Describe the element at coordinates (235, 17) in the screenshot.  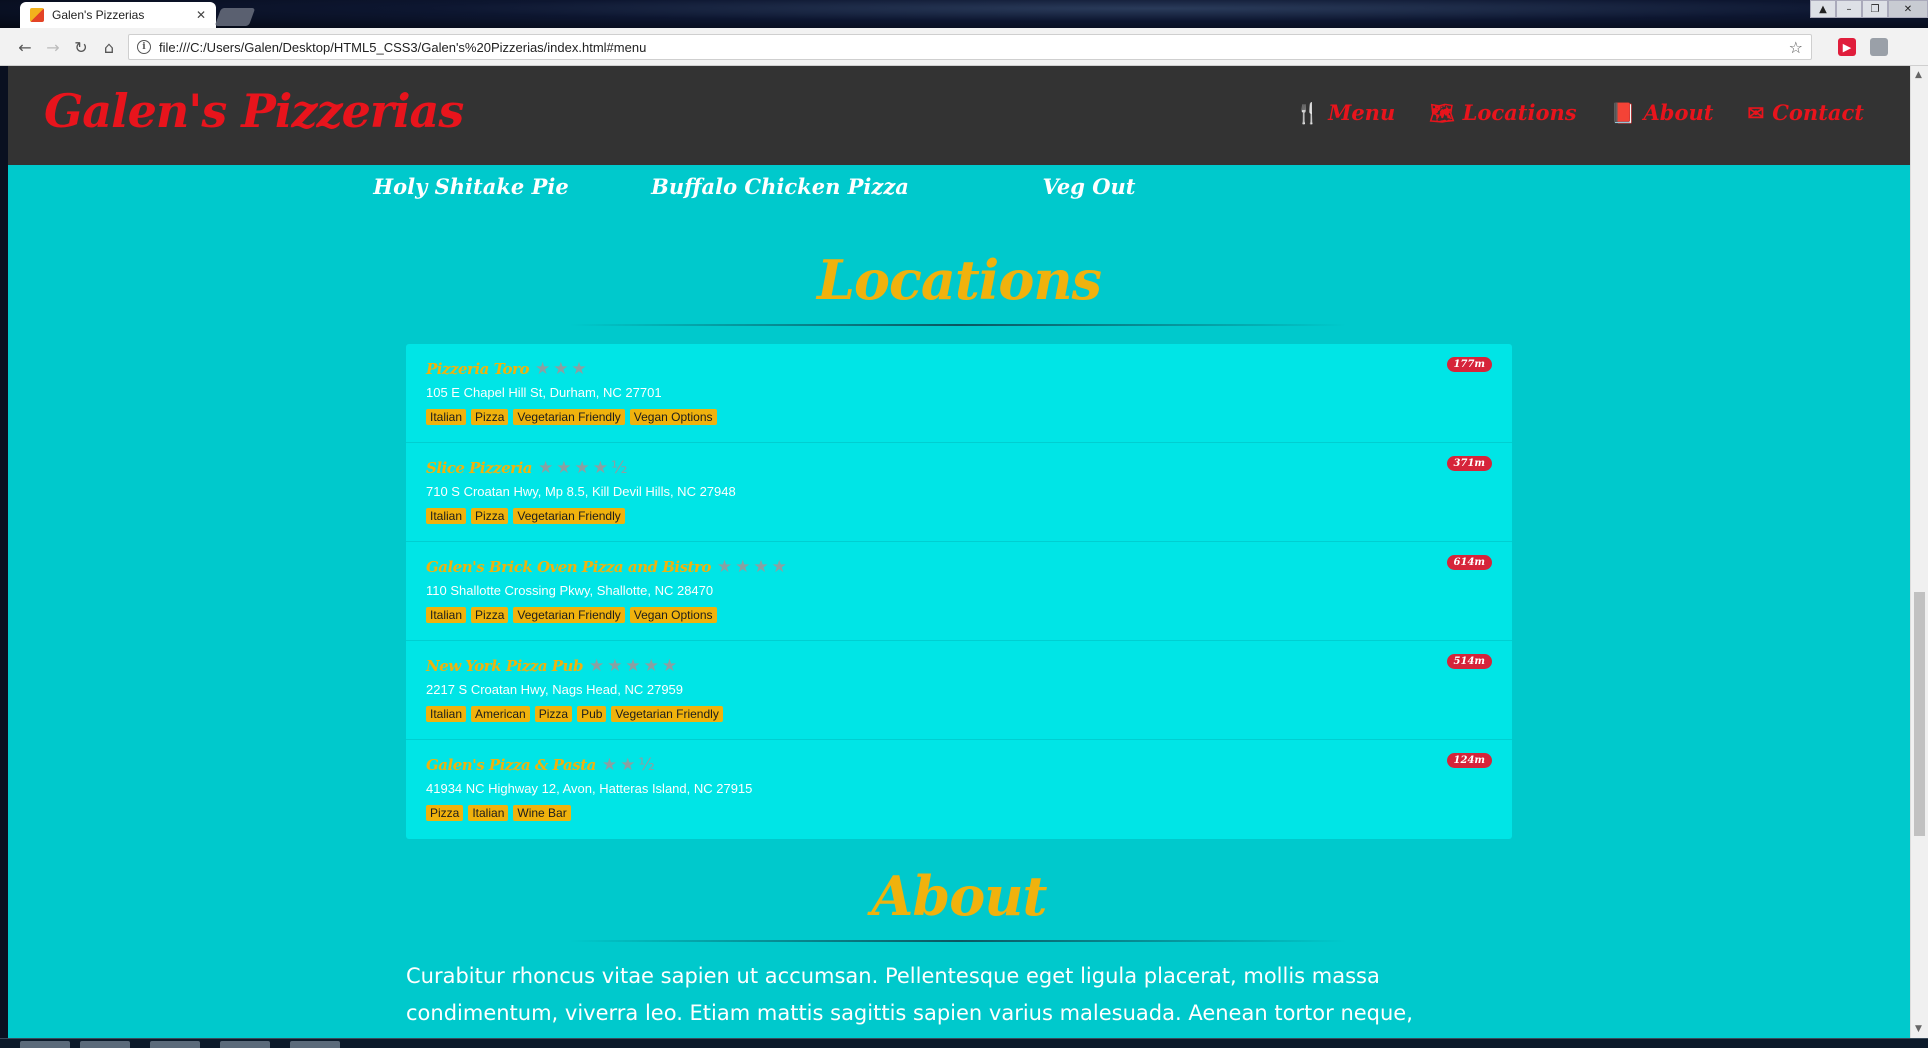
I see `new-tab-button` at that location.